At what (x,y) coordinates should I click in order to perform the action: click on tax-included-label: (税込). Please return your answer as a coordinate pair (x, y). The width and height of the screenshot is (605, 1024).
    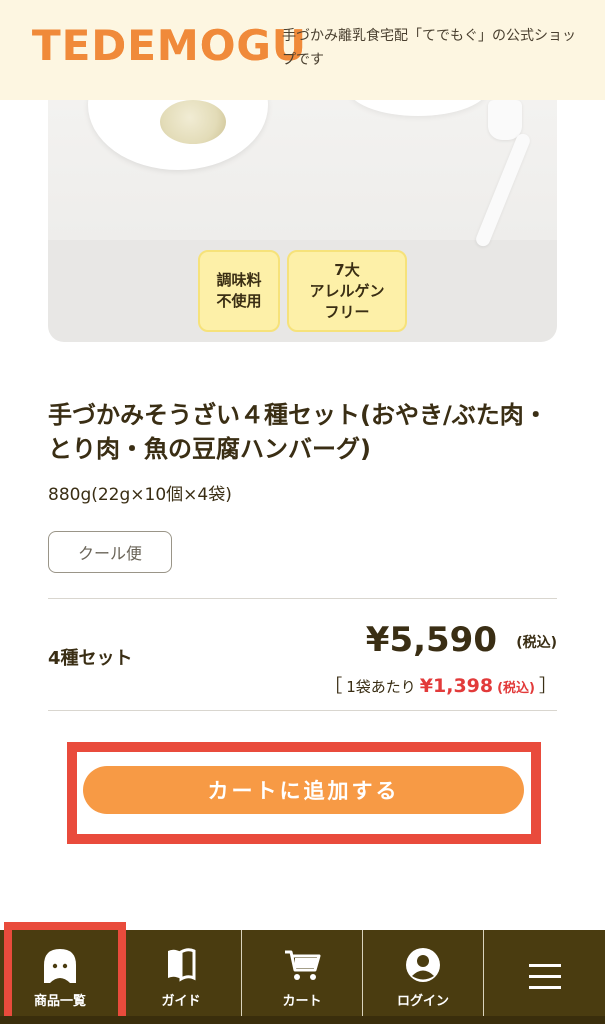
    Looking at the image, I should click on (536, 643).